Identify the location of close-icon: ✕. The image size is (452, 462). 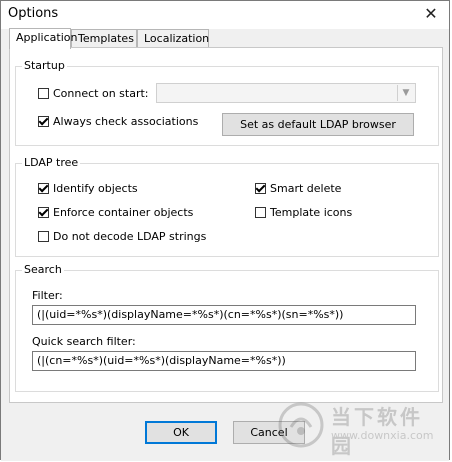
(431, 14).